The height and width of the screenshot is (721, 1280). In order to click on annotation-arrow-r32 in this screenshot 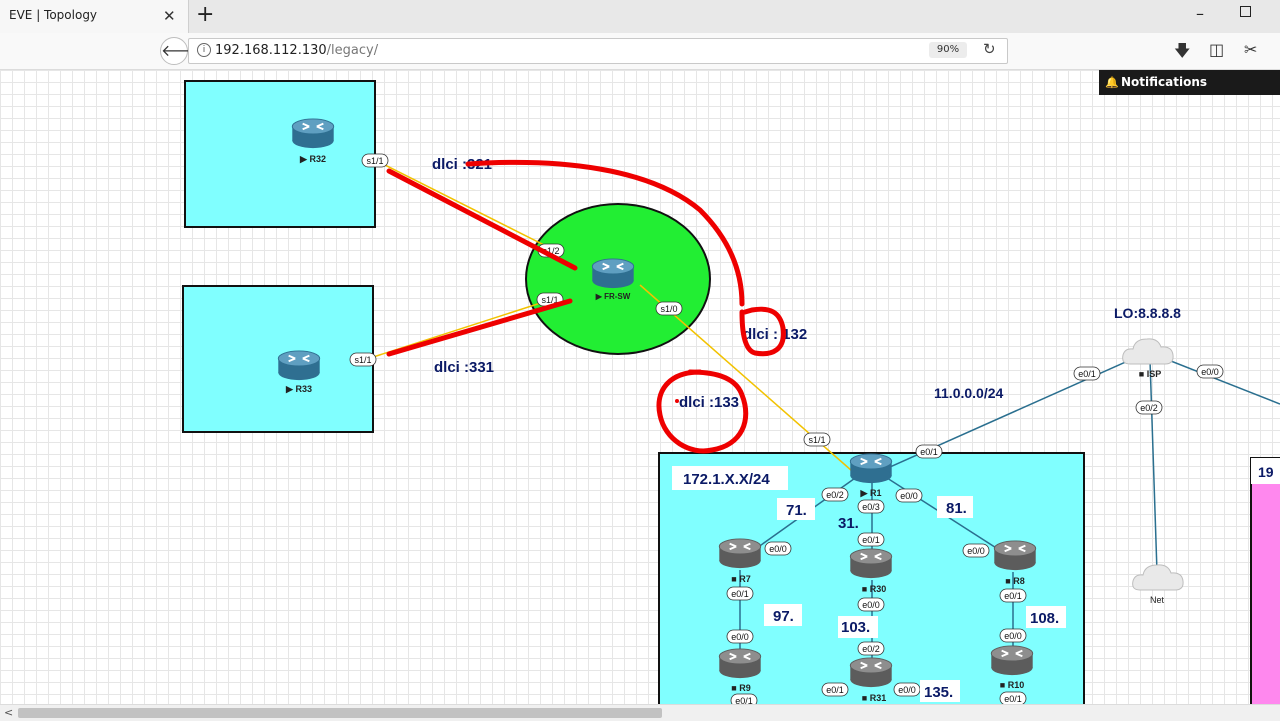, I will do `click(482, 219)`.